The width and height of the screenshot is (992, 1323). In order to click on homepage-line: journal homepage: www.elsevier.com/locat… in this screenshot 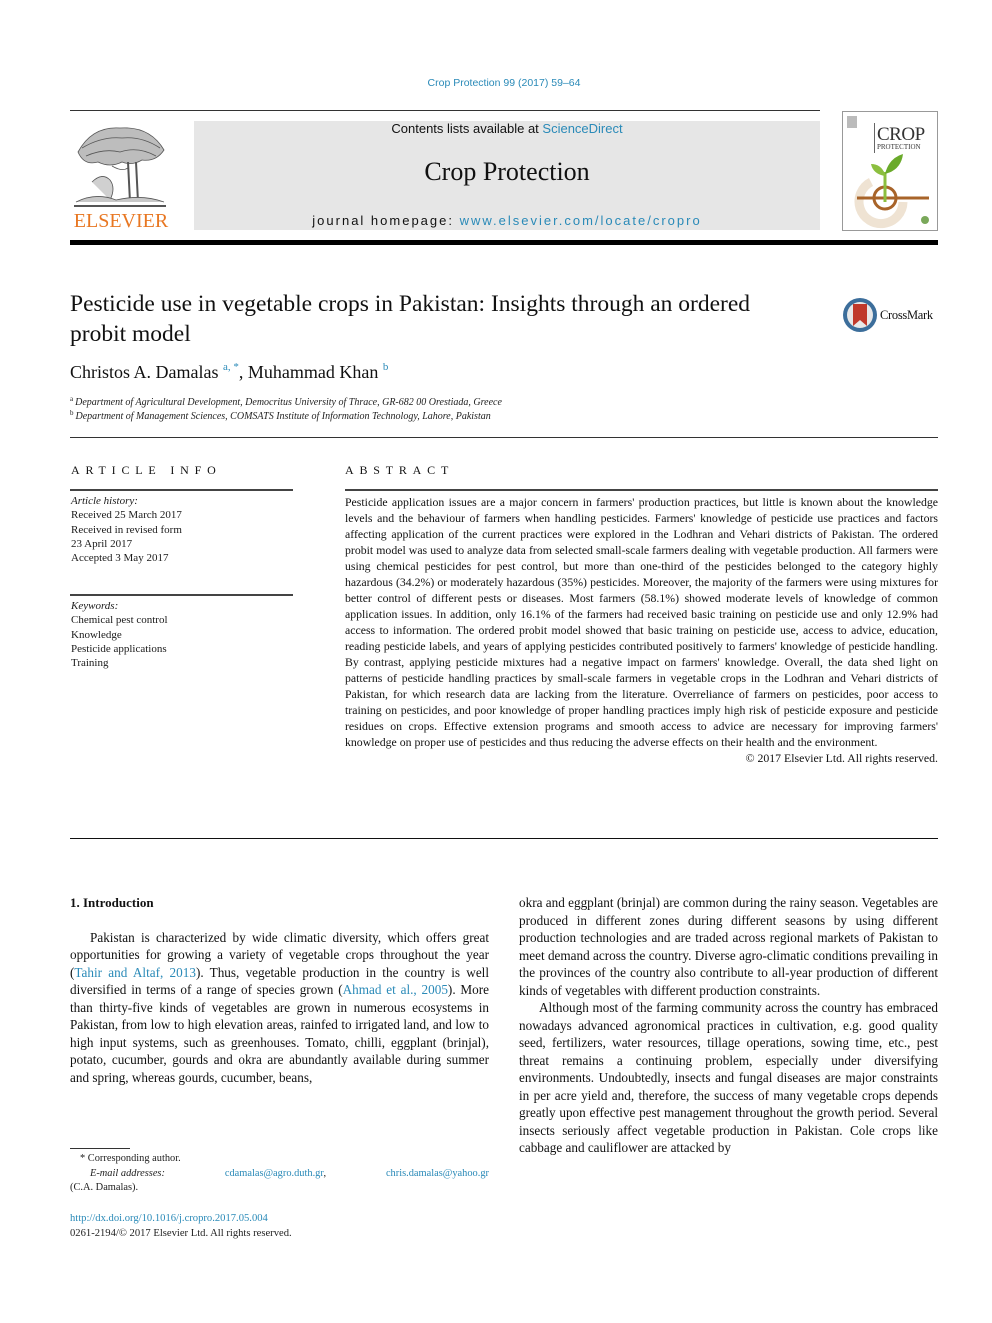, I will do `click(507, 220)`.